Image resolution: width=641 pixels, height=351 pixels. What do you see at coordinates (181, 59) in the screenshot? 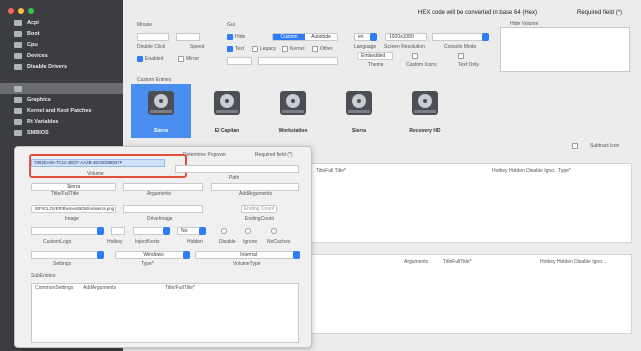
I see `mirror-checkbox` at bounding box center [181, 59].